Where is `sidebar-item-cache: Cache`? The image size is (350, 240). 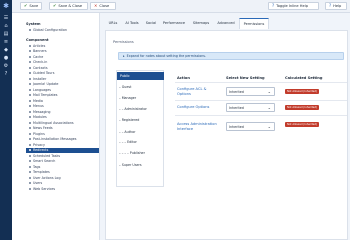
sidebar-item-cache: Cache is located at coordinates (62, 56).